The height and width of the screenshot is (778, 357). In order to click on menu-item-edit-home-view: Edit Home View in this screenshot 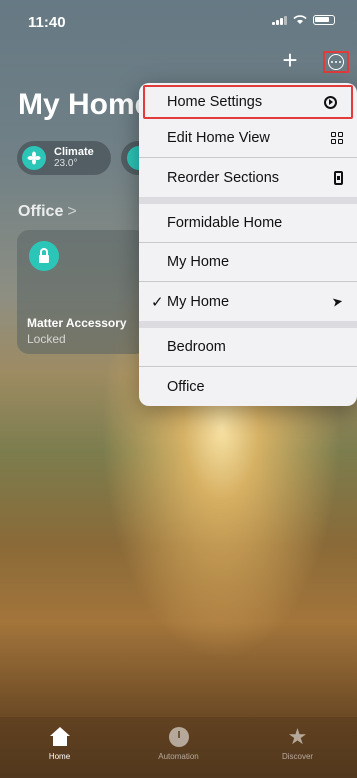, I will do `click(248, 138)`.